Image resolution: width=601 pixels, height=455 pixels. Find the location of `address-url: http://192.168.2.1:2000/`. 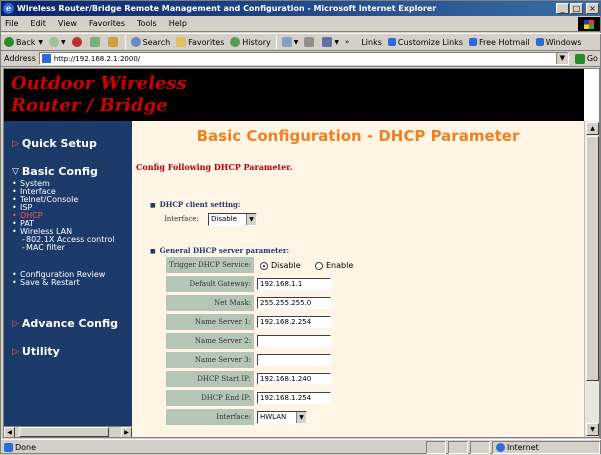

address-url: http://192.168.2.1:2000/ is located at coordinates (97, 58).